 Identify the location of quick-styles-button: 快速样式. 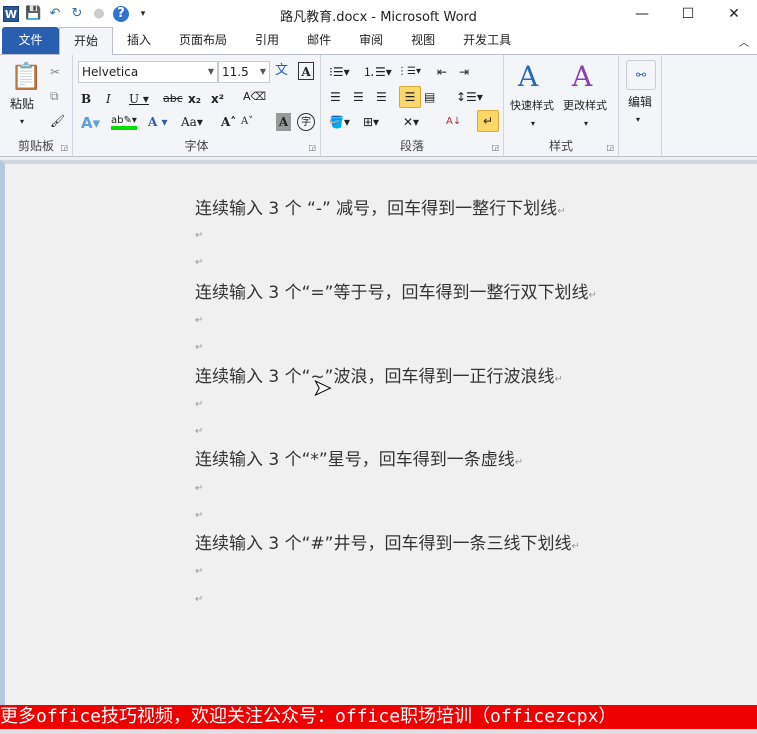
(532, 106).